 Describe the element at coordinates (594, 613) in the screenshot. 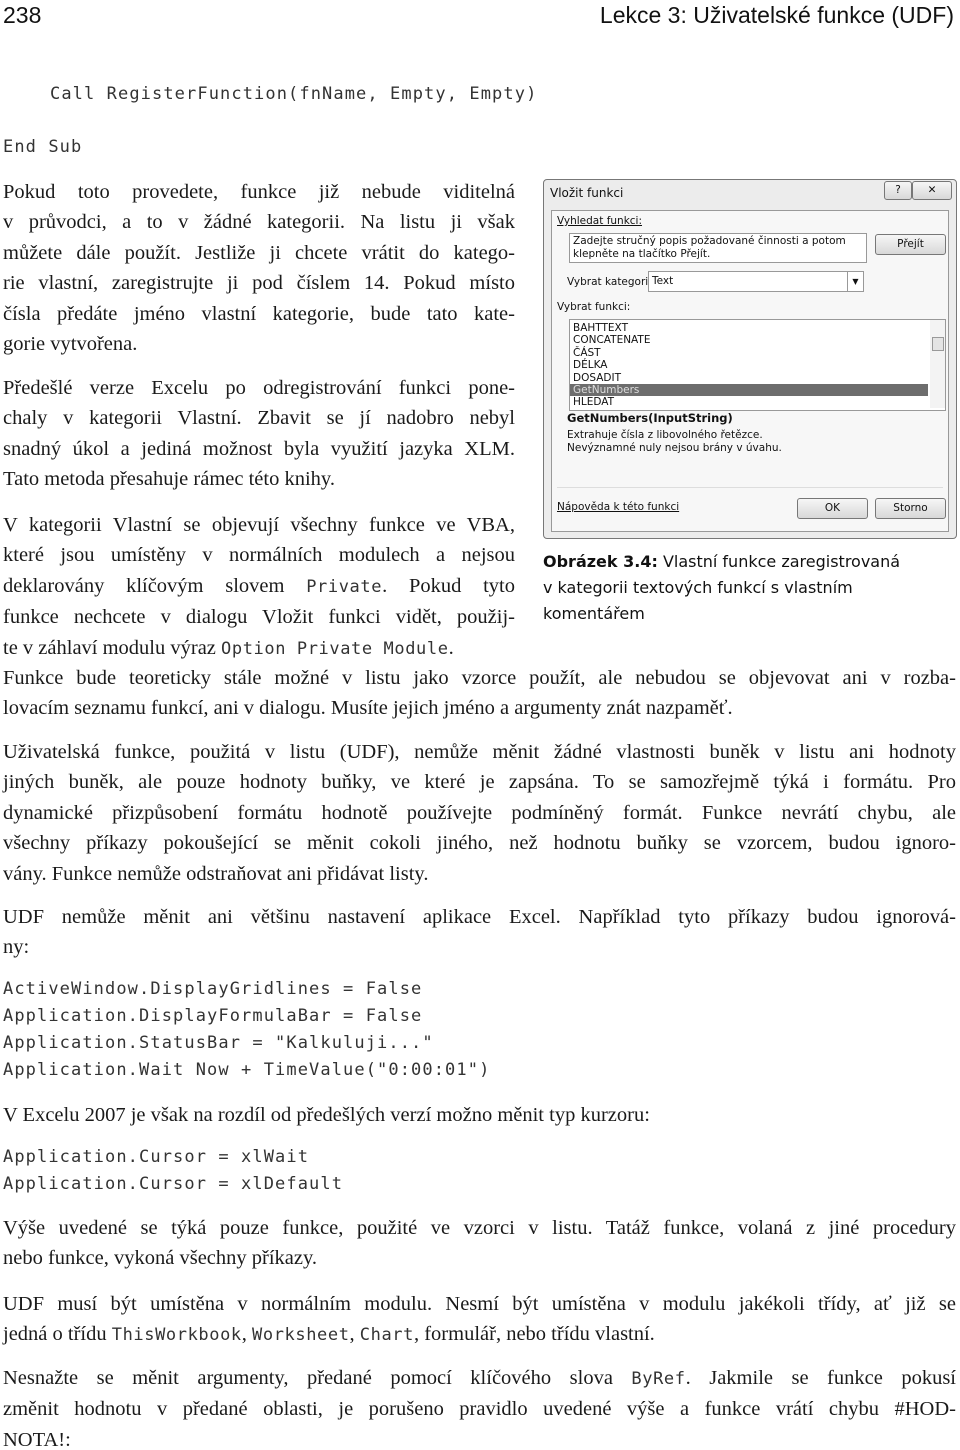

I see `caption-text: komentářem` at that location.